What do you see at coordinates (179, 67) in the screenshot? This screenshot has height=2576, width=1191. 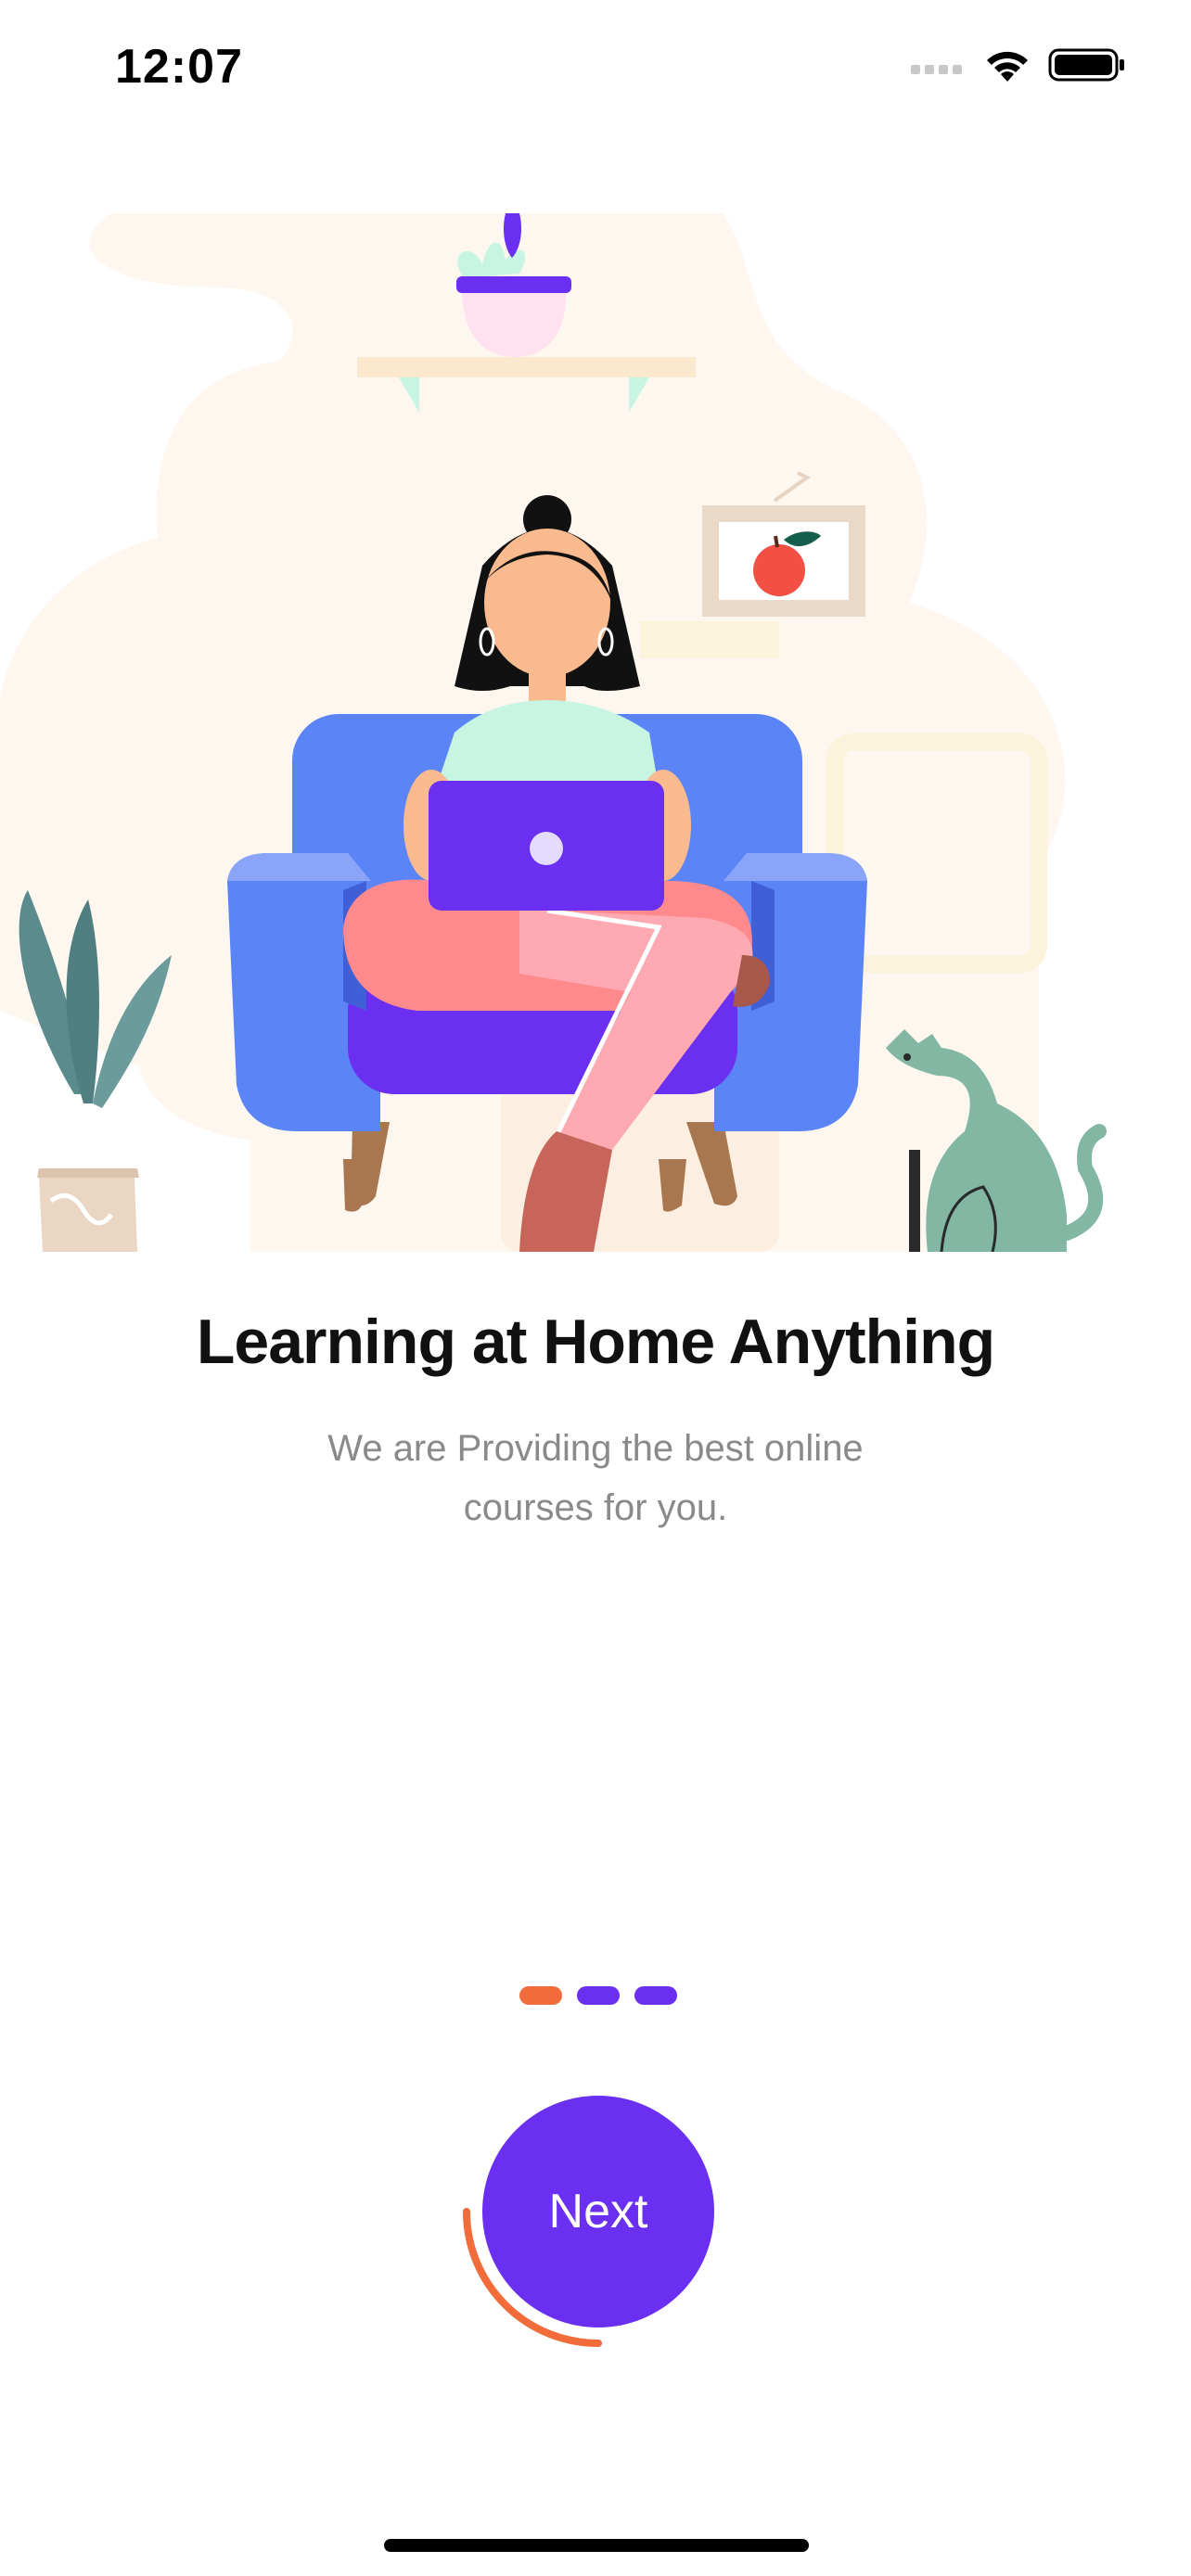 I see `status-time: 12:07` at bounding box center [179, 67].